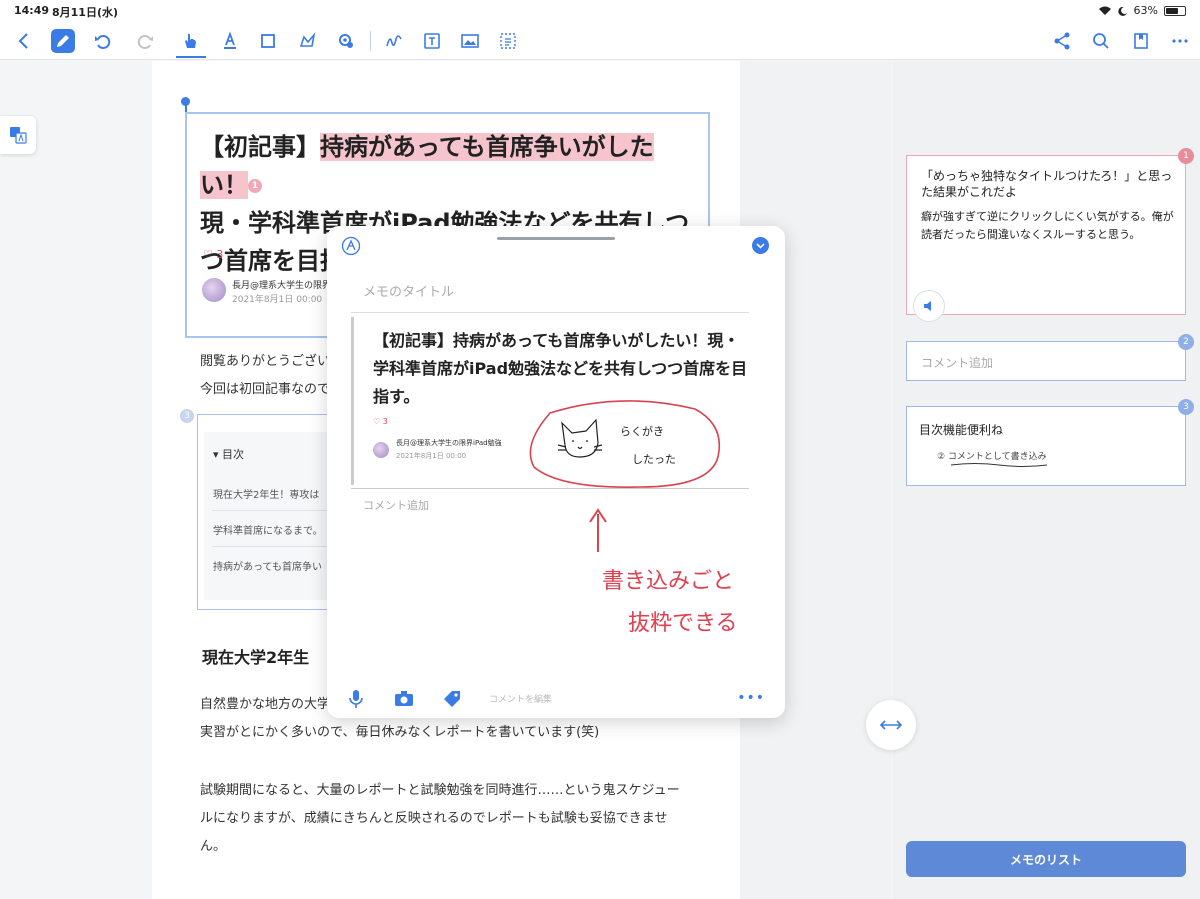 This screenshot has height=899, width=1200. Describe the element at coordinates (1101, 41) in the screenshot. I see `search-icon` at that location.